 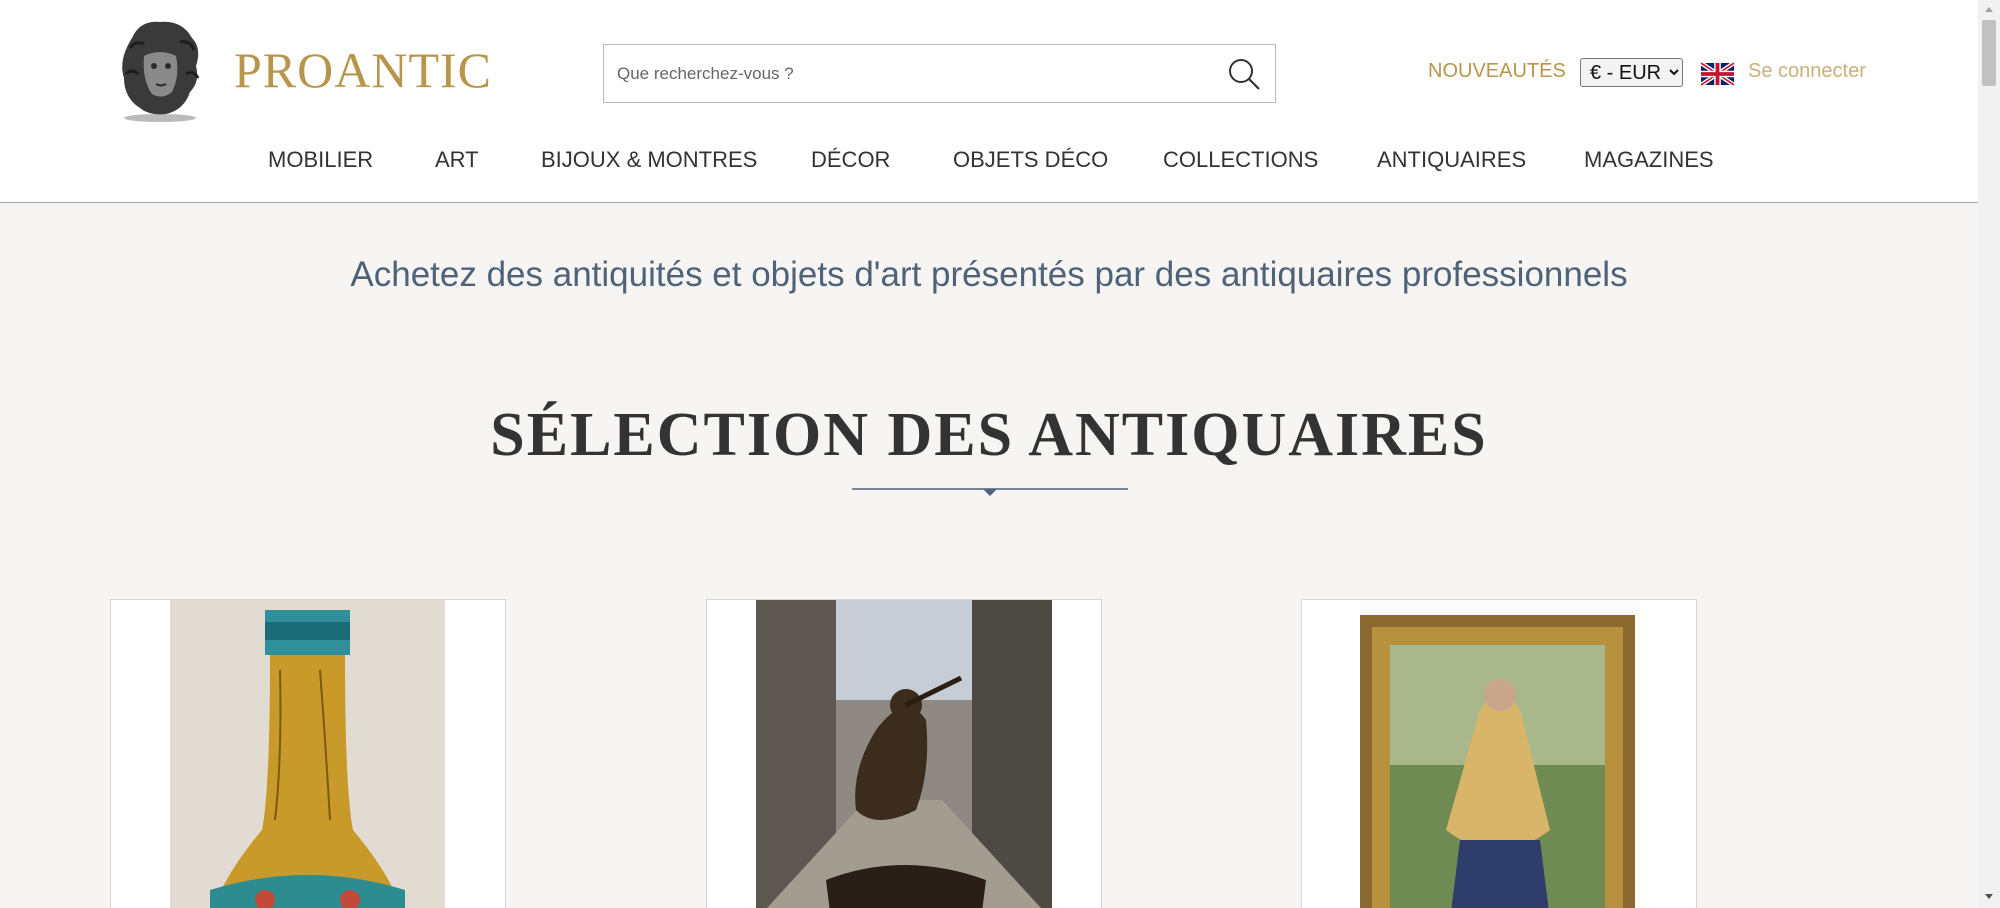 I want to click on scroll-down-arrow-icon, so click(x=1989, y=897).